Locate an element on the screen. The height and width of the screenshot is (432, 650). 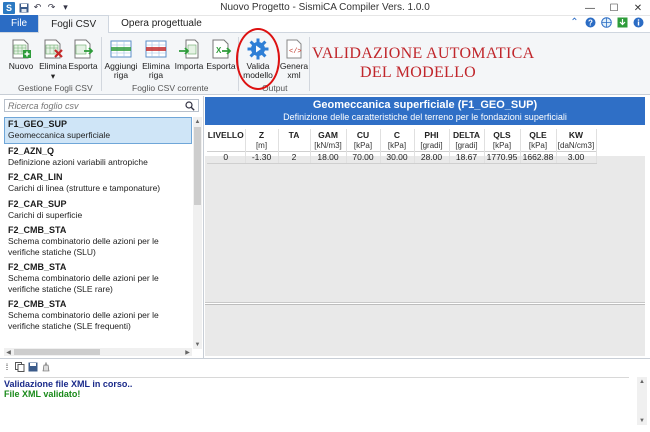
nuovo-label: Nuovo is located at coordinates (21, 66).